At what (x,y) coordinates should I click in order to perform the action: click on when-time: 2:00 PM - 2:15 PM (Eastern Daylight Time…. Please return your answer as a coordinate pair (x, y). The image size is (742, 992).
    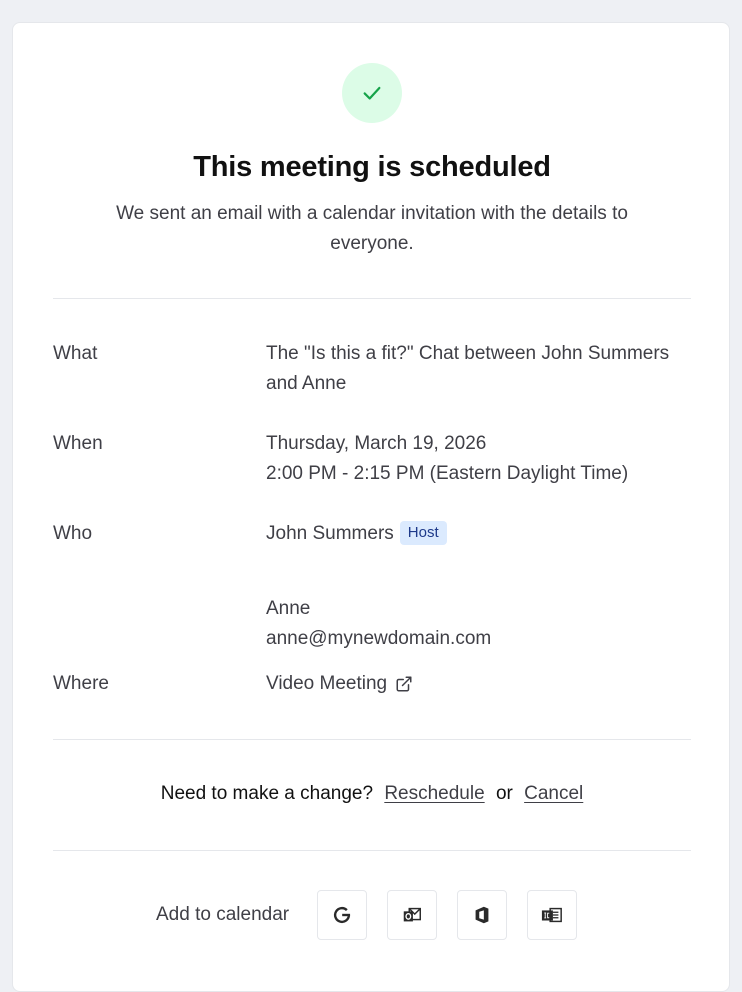
    Looking at the image, I should click on (447, 473).